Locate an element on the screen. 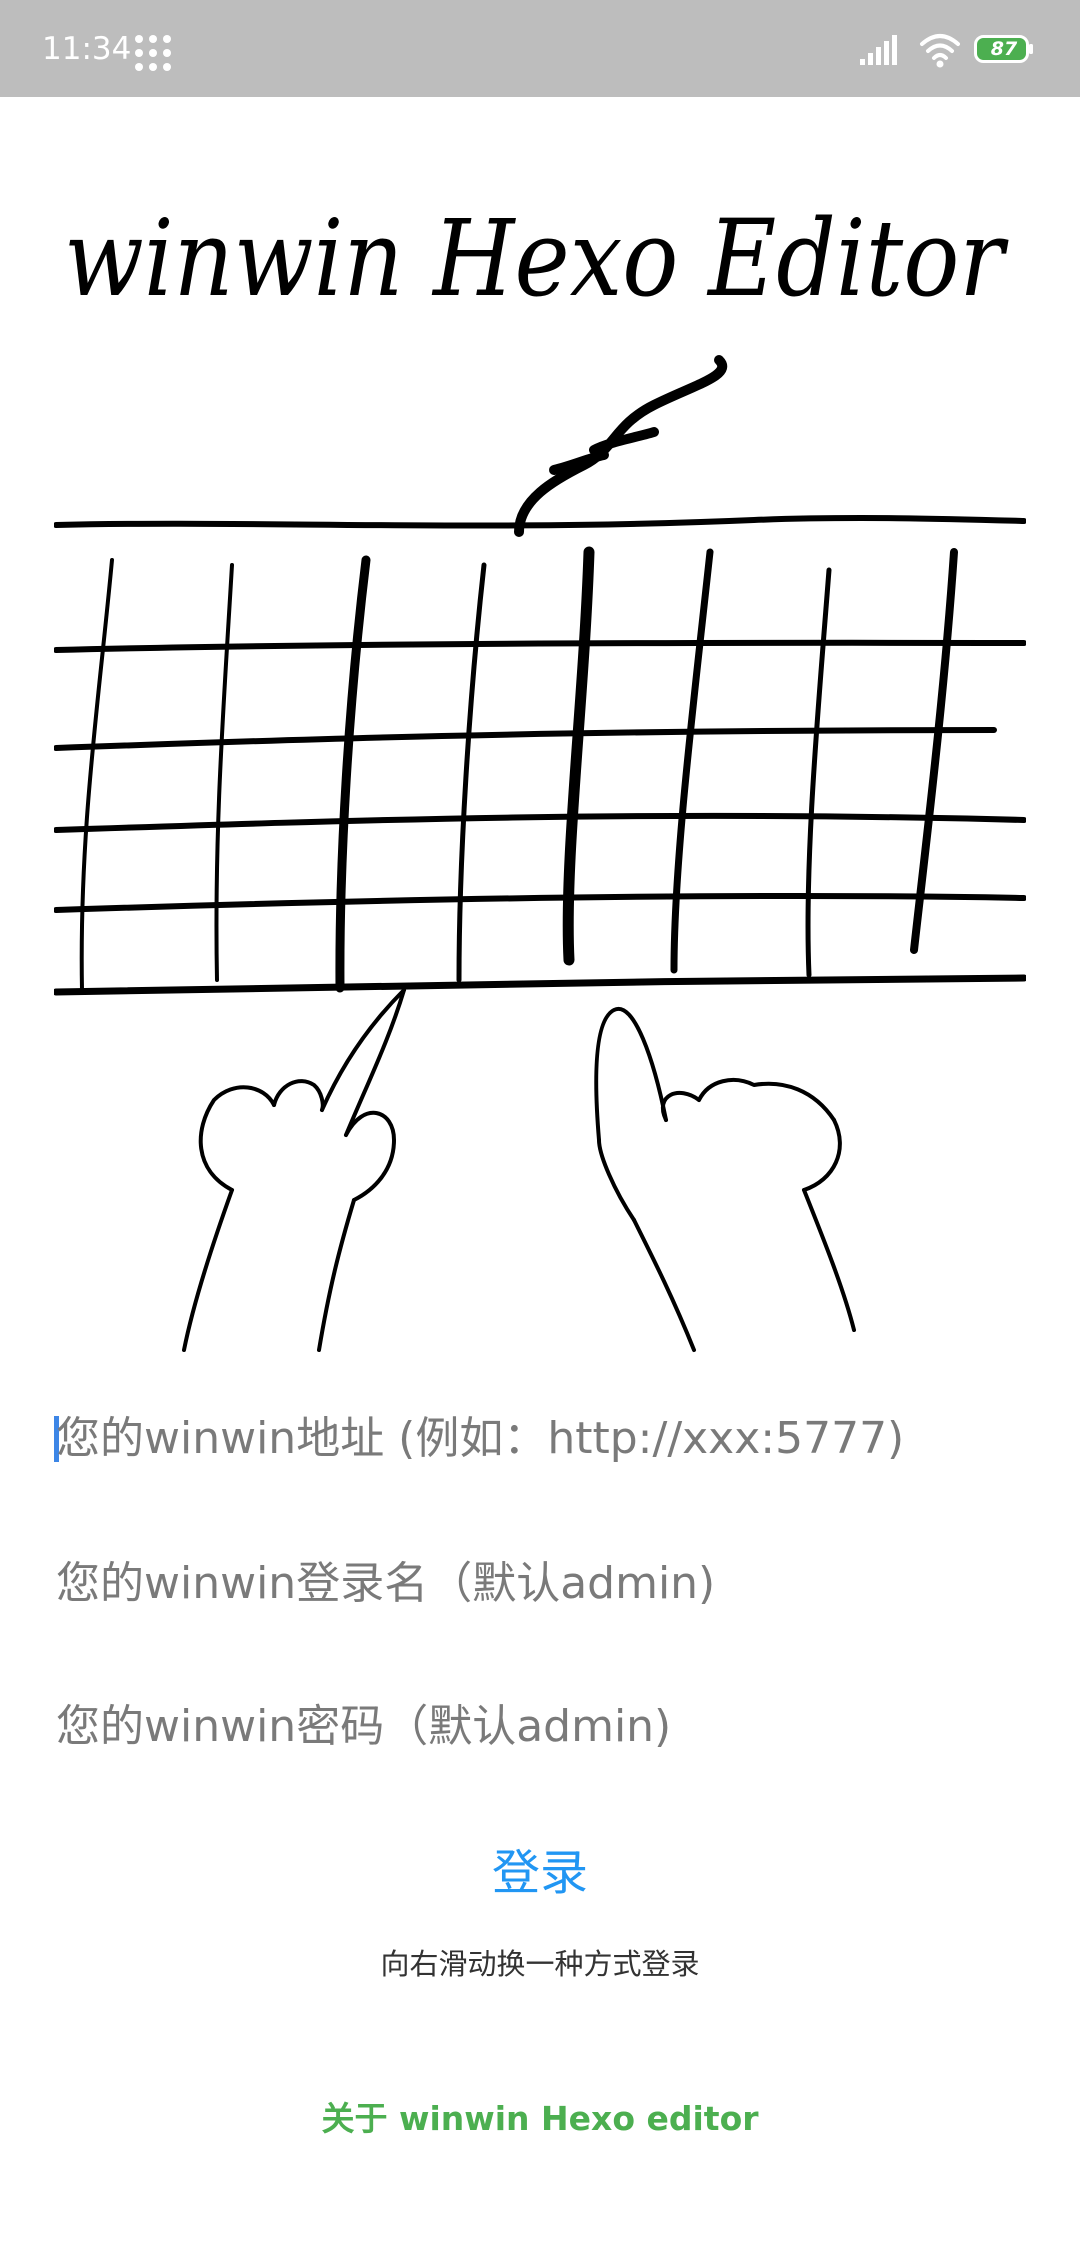  battery-icon: 87 is located at coordinates (1004, 49).